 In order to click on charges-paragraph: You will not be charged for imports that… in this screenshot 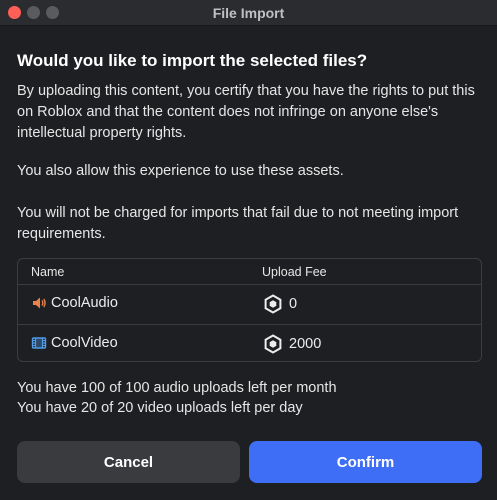, I will do `click(238, 223)`.